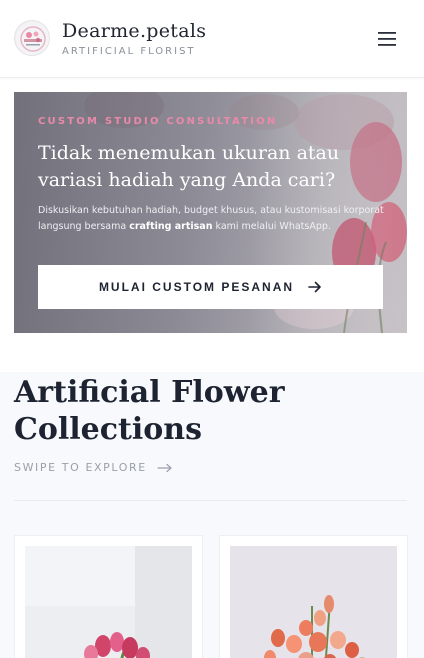 The width and height of the screenshot is (424, 658). I want to click on pink-tulip-bouquet-photo, so click(108, 602).